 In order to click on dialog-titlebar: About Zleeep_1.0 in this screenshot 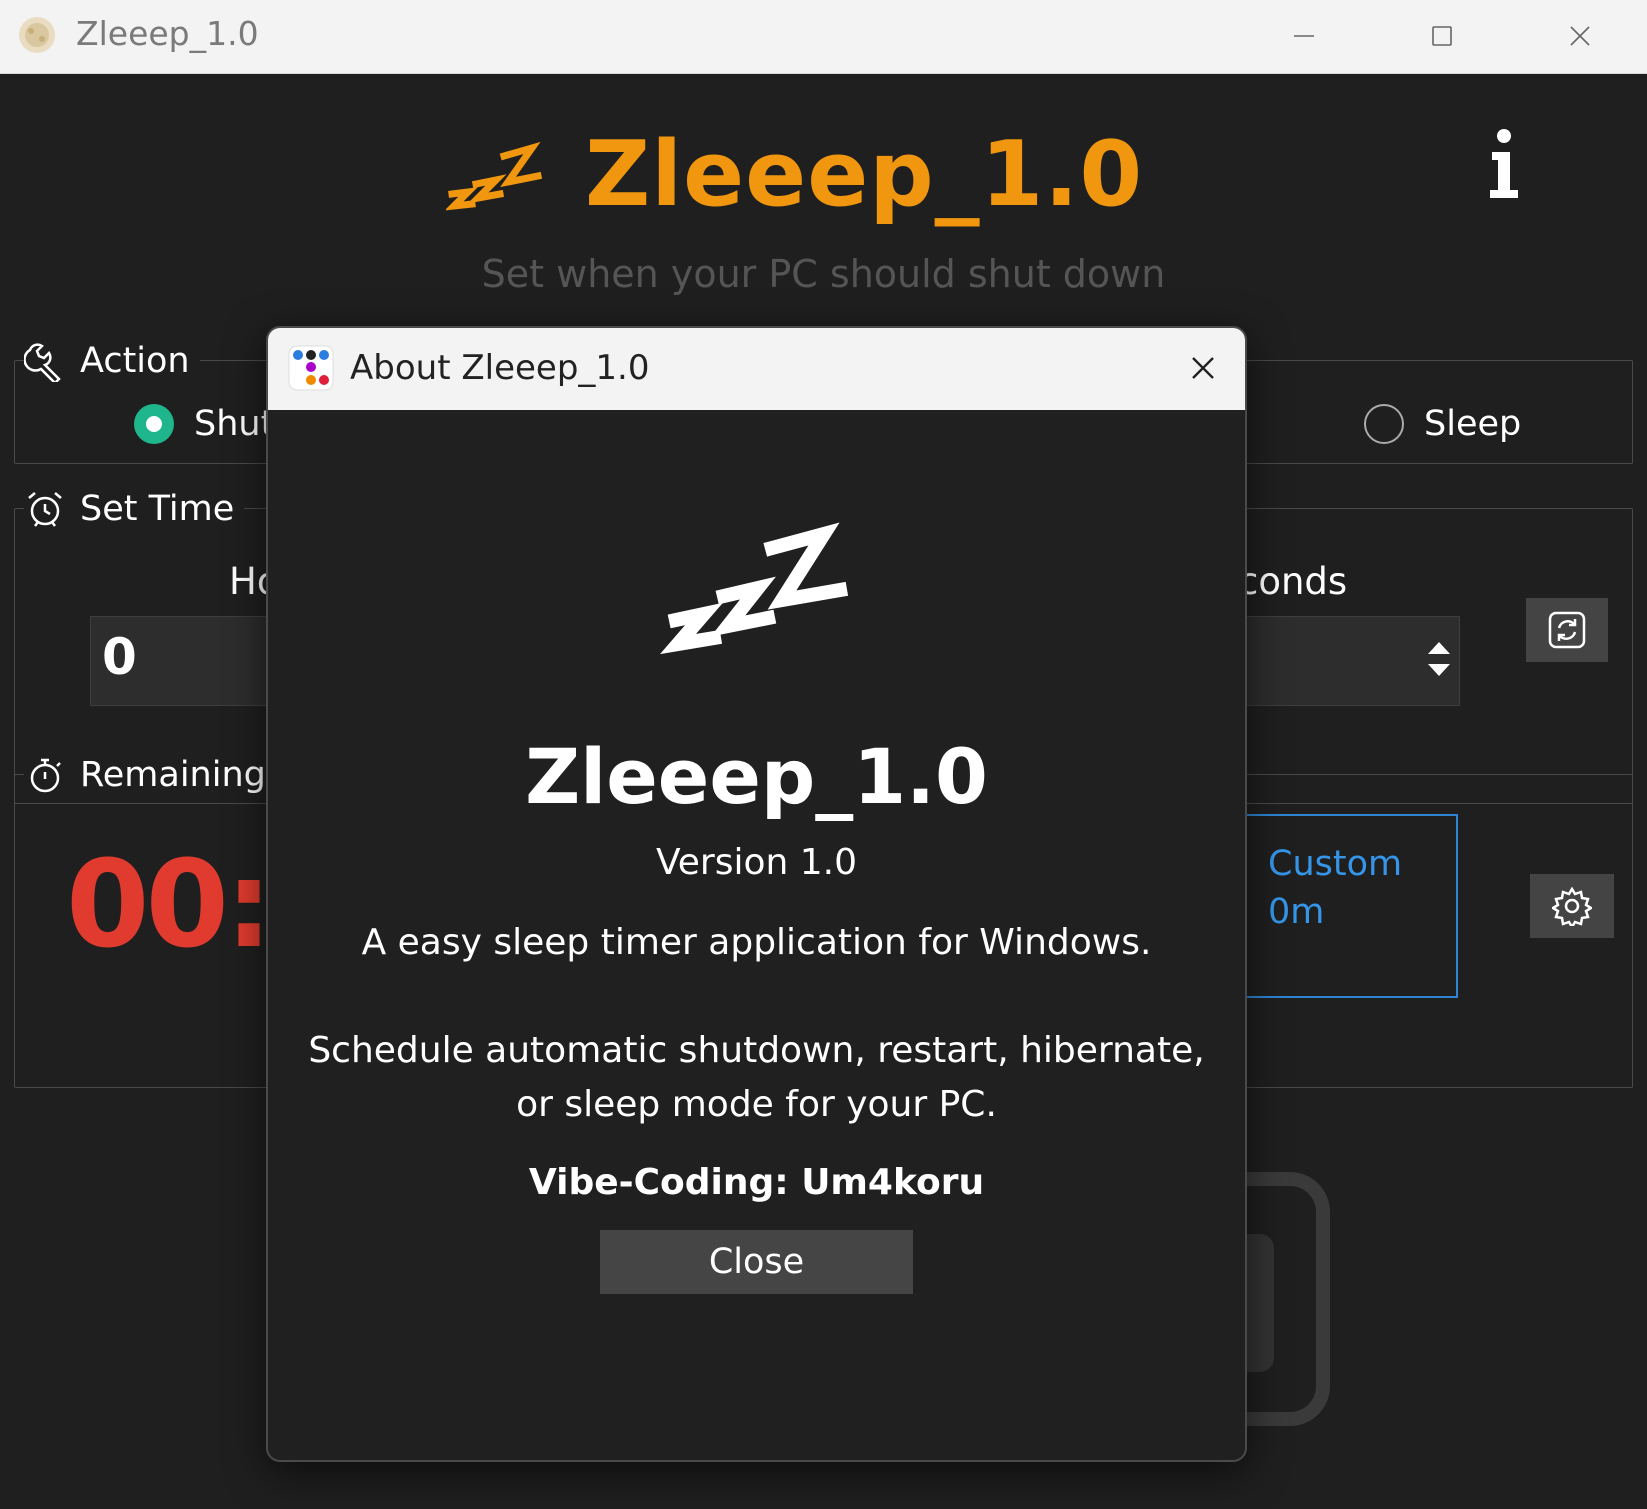, I will do `click(756, 369)`.